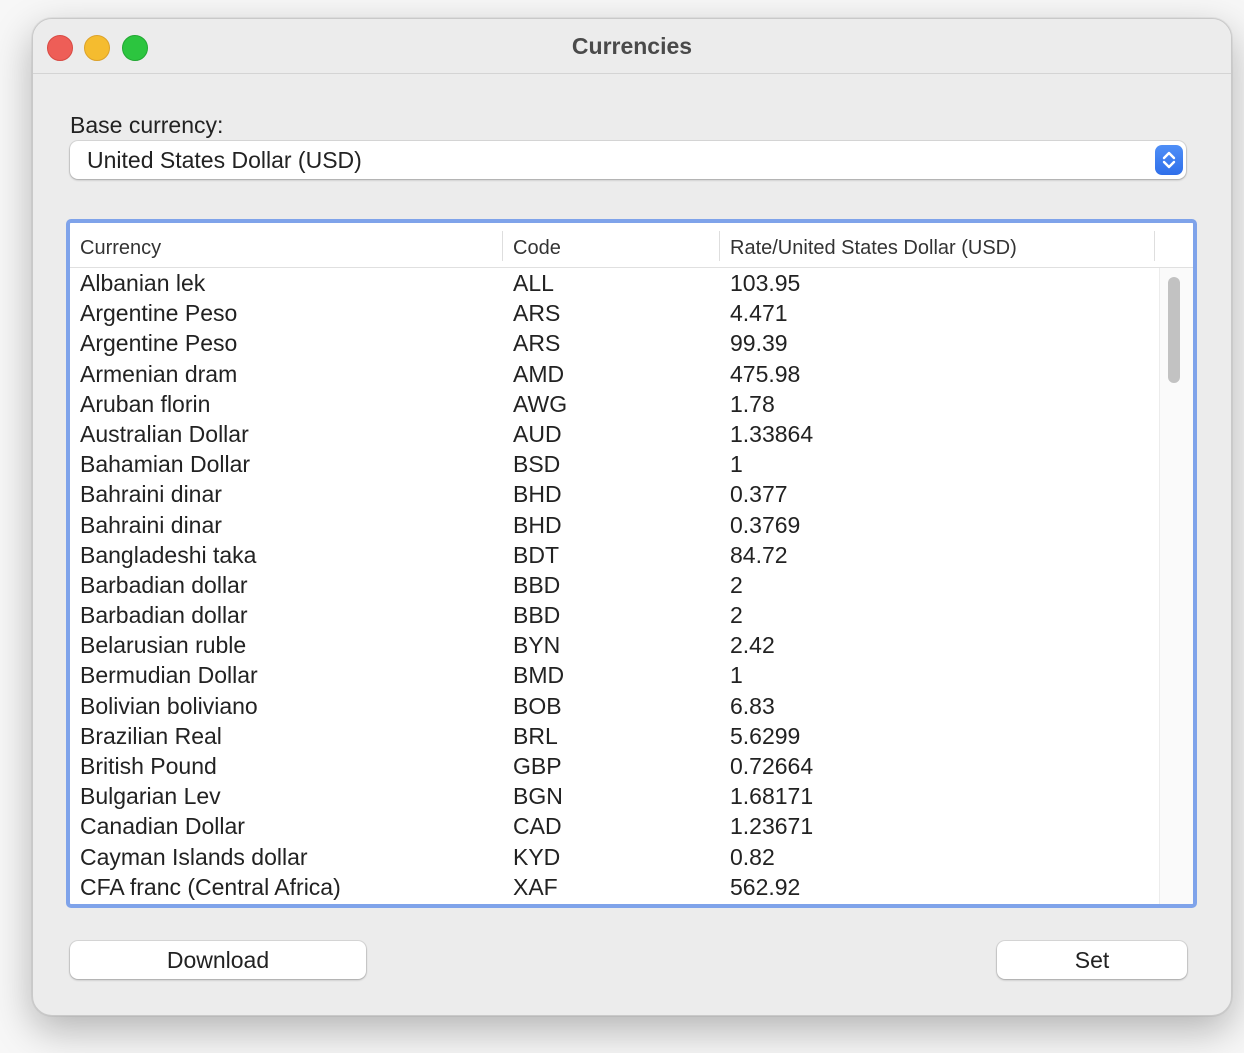 Image resolution: width=1244 pixels, height=1053 pixels. What do you see at coordinates (537, 433) in the screenshot?
I see `currency-code-cell: AUD` at bounding box center [537, 433].